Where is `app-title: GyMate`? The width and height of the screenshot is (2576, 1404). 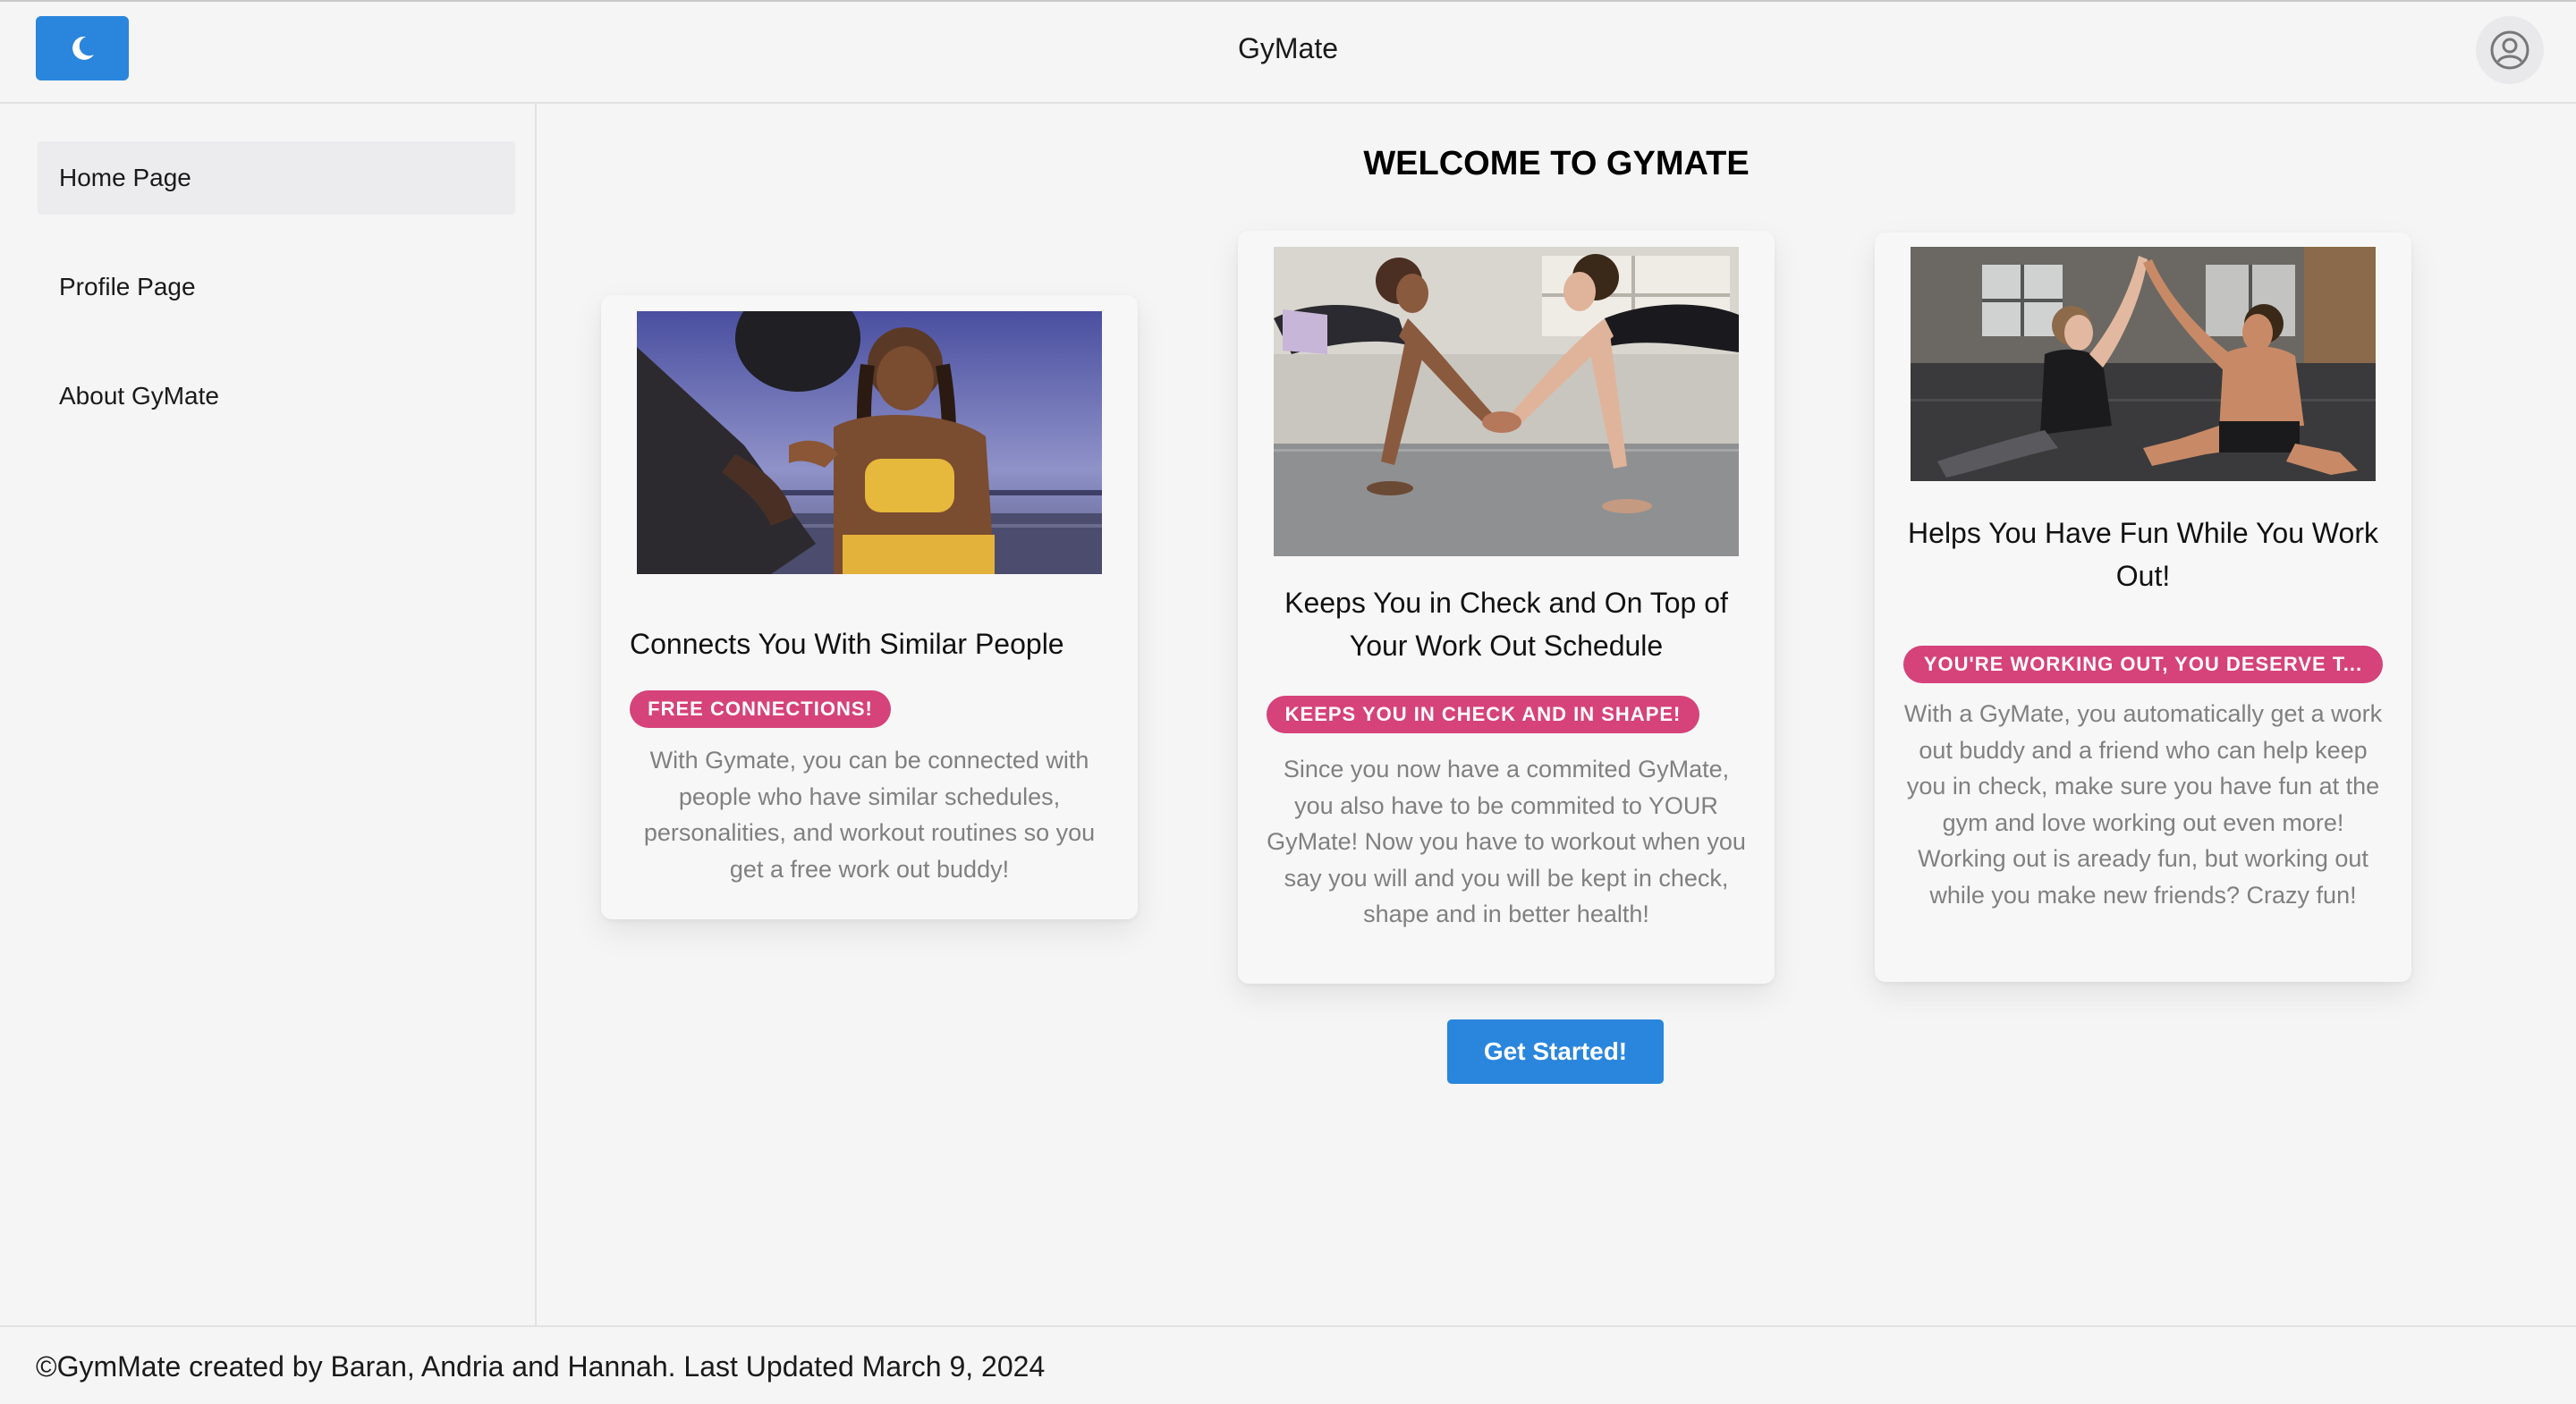
app-title: GyMate is located at coordinates (1288, 48).